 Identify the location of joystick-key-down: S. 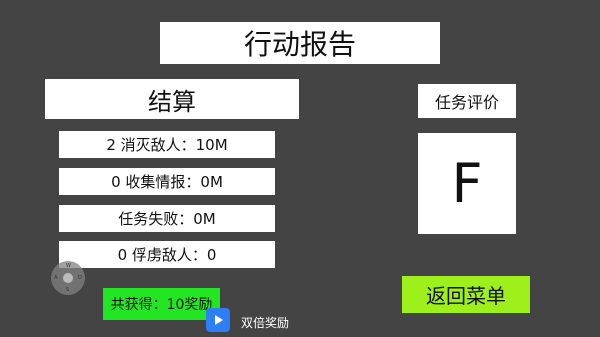
(68, 290).